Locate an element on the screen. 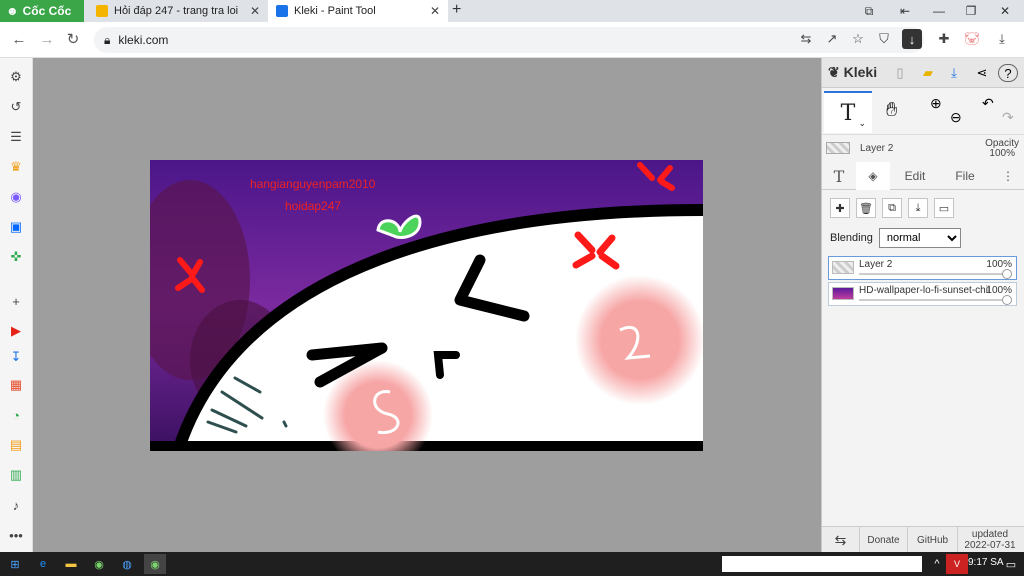  kleki-logo-text: Kleki is located at coordinates (860, 72).